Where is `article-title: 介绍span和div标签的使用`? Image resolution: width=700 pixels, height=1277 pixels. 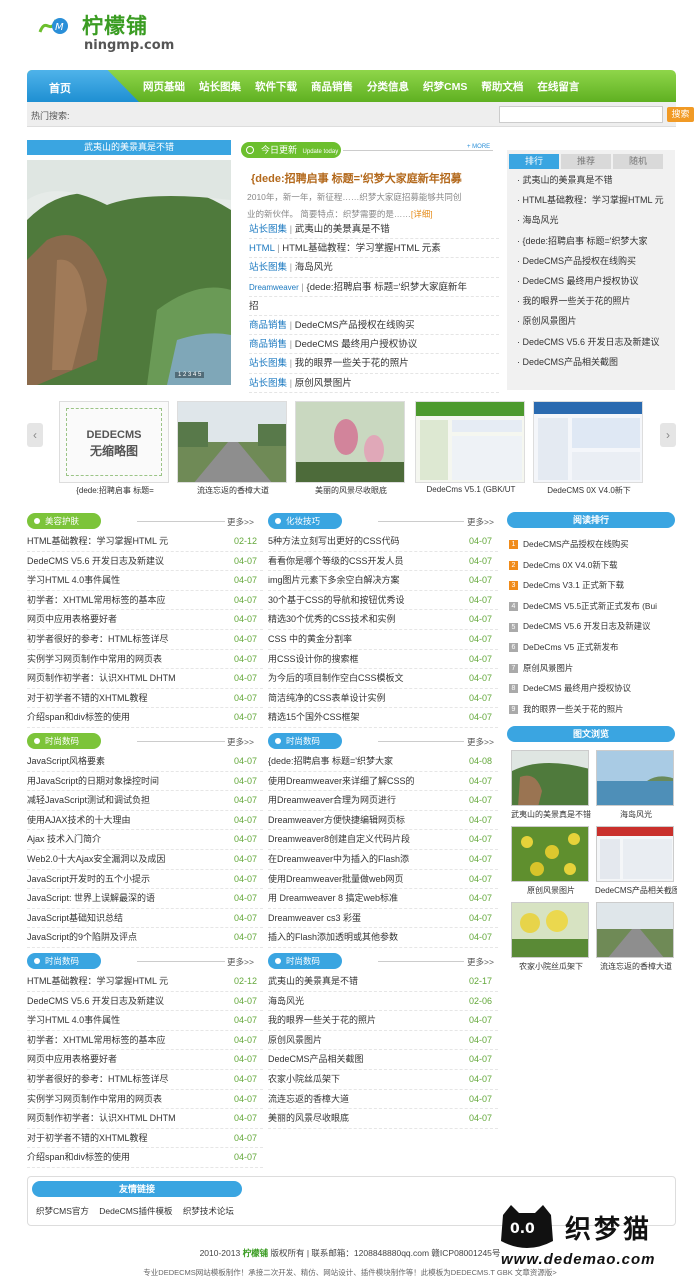
article-title: 介绍span和div标签的使用 is located at coordinates (78, 1157).